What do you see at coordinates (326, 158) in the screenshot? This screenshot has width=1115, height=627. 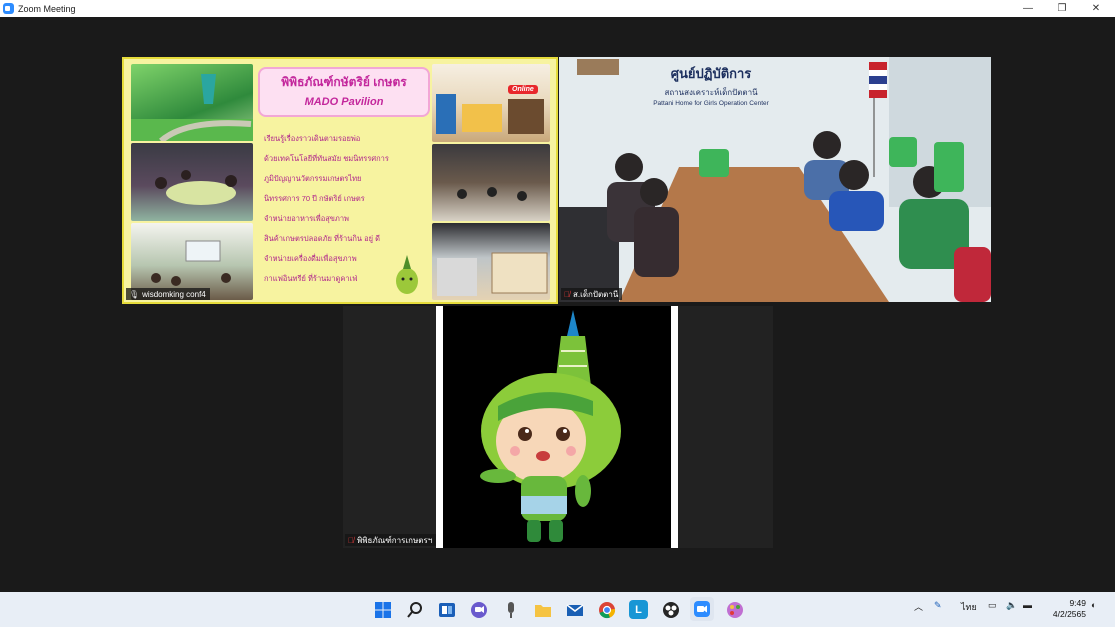 I see `poster-line: ด้วยเทคโนโลยีที่ทันสมัย ชมนิทรรศการ` at bounding box center [326, 158].